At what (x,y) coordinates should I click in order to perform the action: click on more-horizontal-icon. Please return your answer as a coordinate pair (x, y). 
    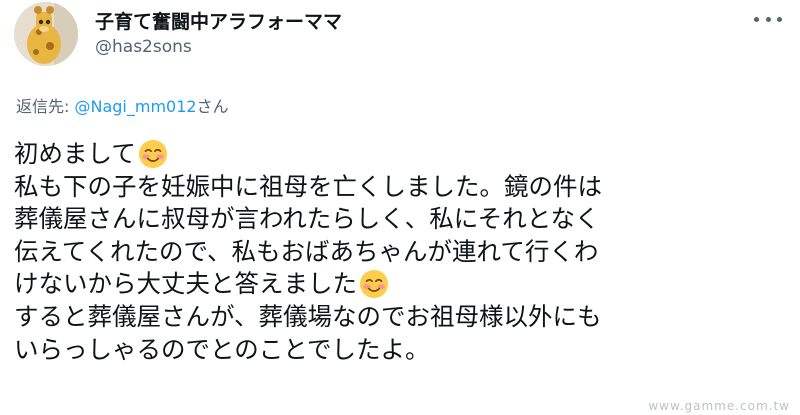
    Looking at the image, I should click on (768, 19).